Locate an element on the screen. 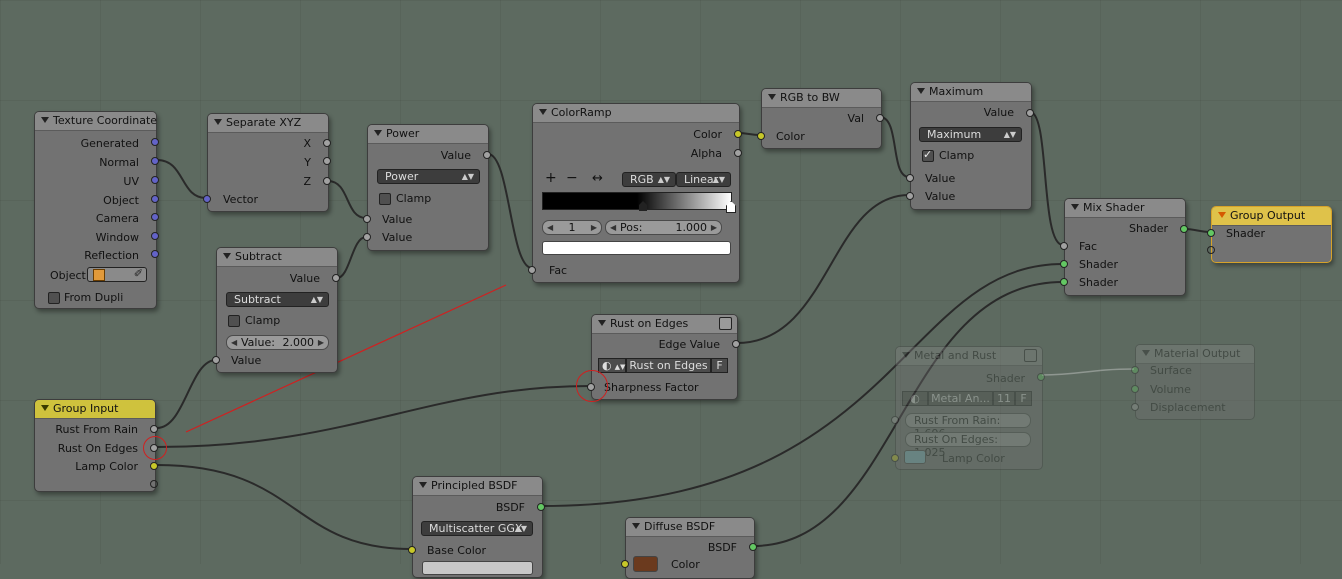 This screenshot has height=579, width=1342. node-header: Metal and Rust is located at coordinates (969, 356).